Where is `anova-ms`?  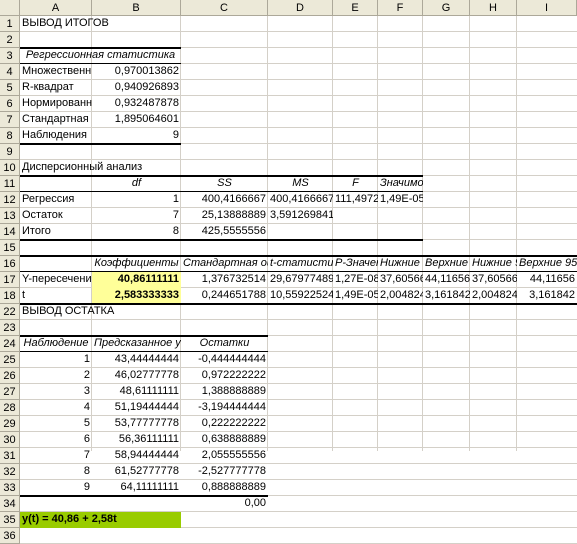
anova-ms is located at coordinates (300, 232).